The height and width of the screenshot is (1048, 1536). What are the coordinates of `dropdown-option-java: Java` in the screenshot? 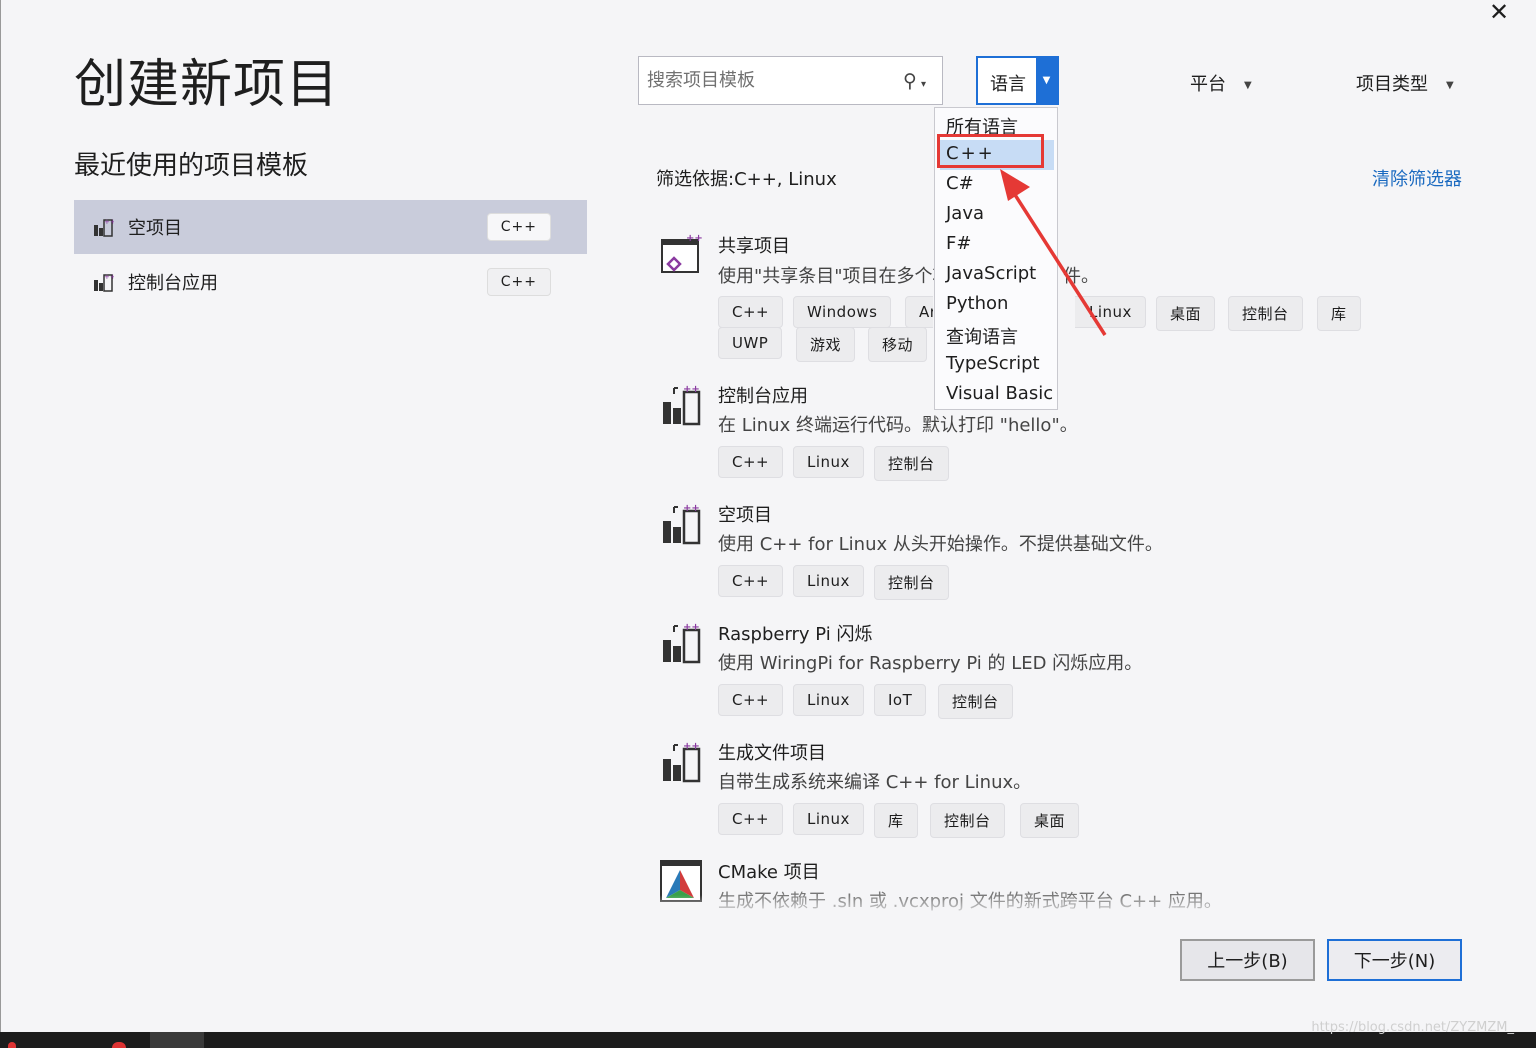 It's located at (965, 213).